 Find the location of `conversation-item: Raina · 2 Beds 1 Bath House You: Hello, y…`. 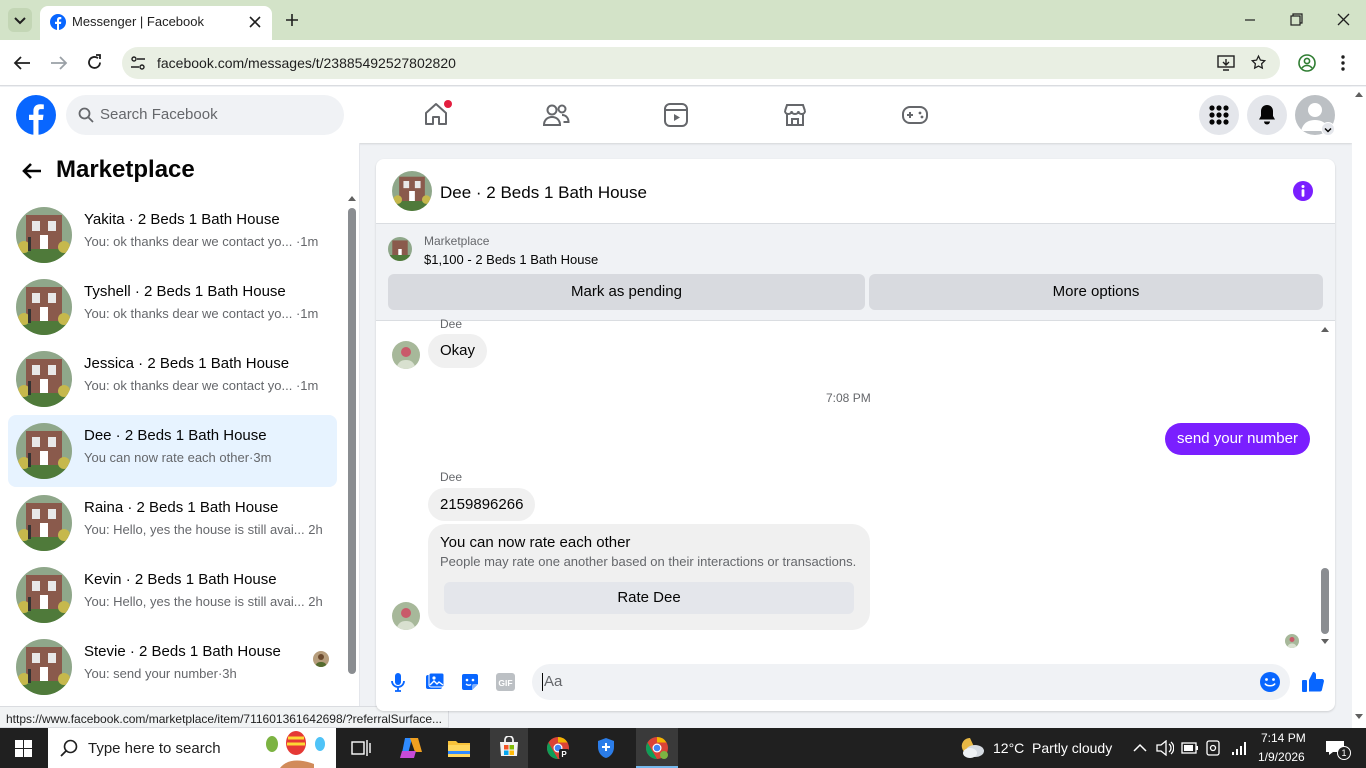

conversation-item: Raina · 2 Beds 1 Bath House You: Hello, y… is located at coordinates (172, 523).